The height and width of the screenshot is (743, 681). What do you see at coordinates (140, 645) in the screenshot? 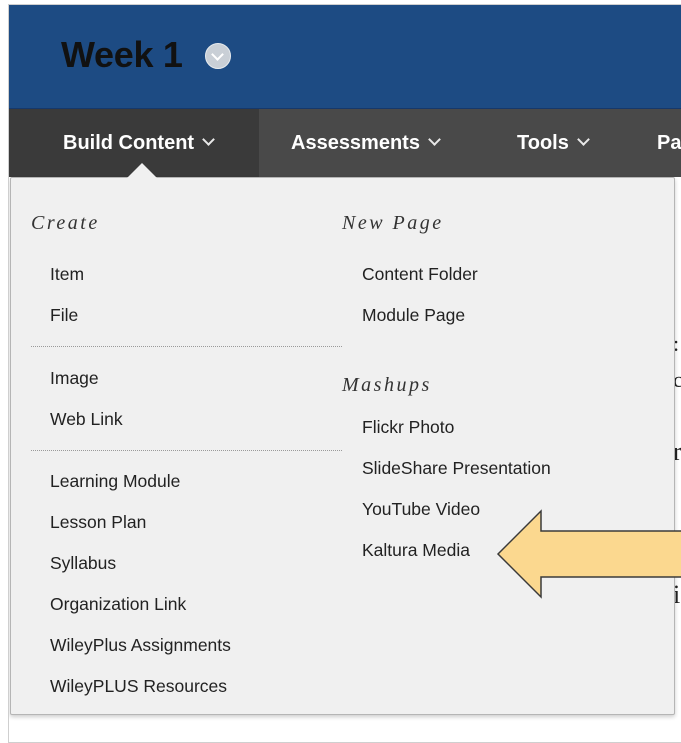
I see `menu-item-wileyplus-assignments: WileyPlus Assignments` at bounding box center [140, 645].